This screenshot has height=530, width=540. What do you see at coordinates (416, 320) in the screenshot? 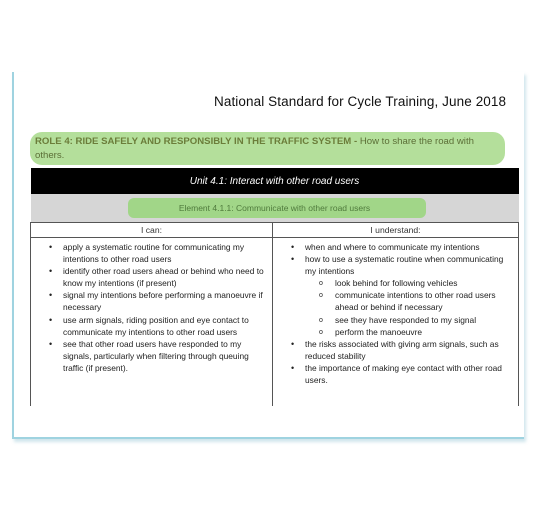
I see `sub-list-item: see they have responded to my signal` at bounding box center [416, 320].